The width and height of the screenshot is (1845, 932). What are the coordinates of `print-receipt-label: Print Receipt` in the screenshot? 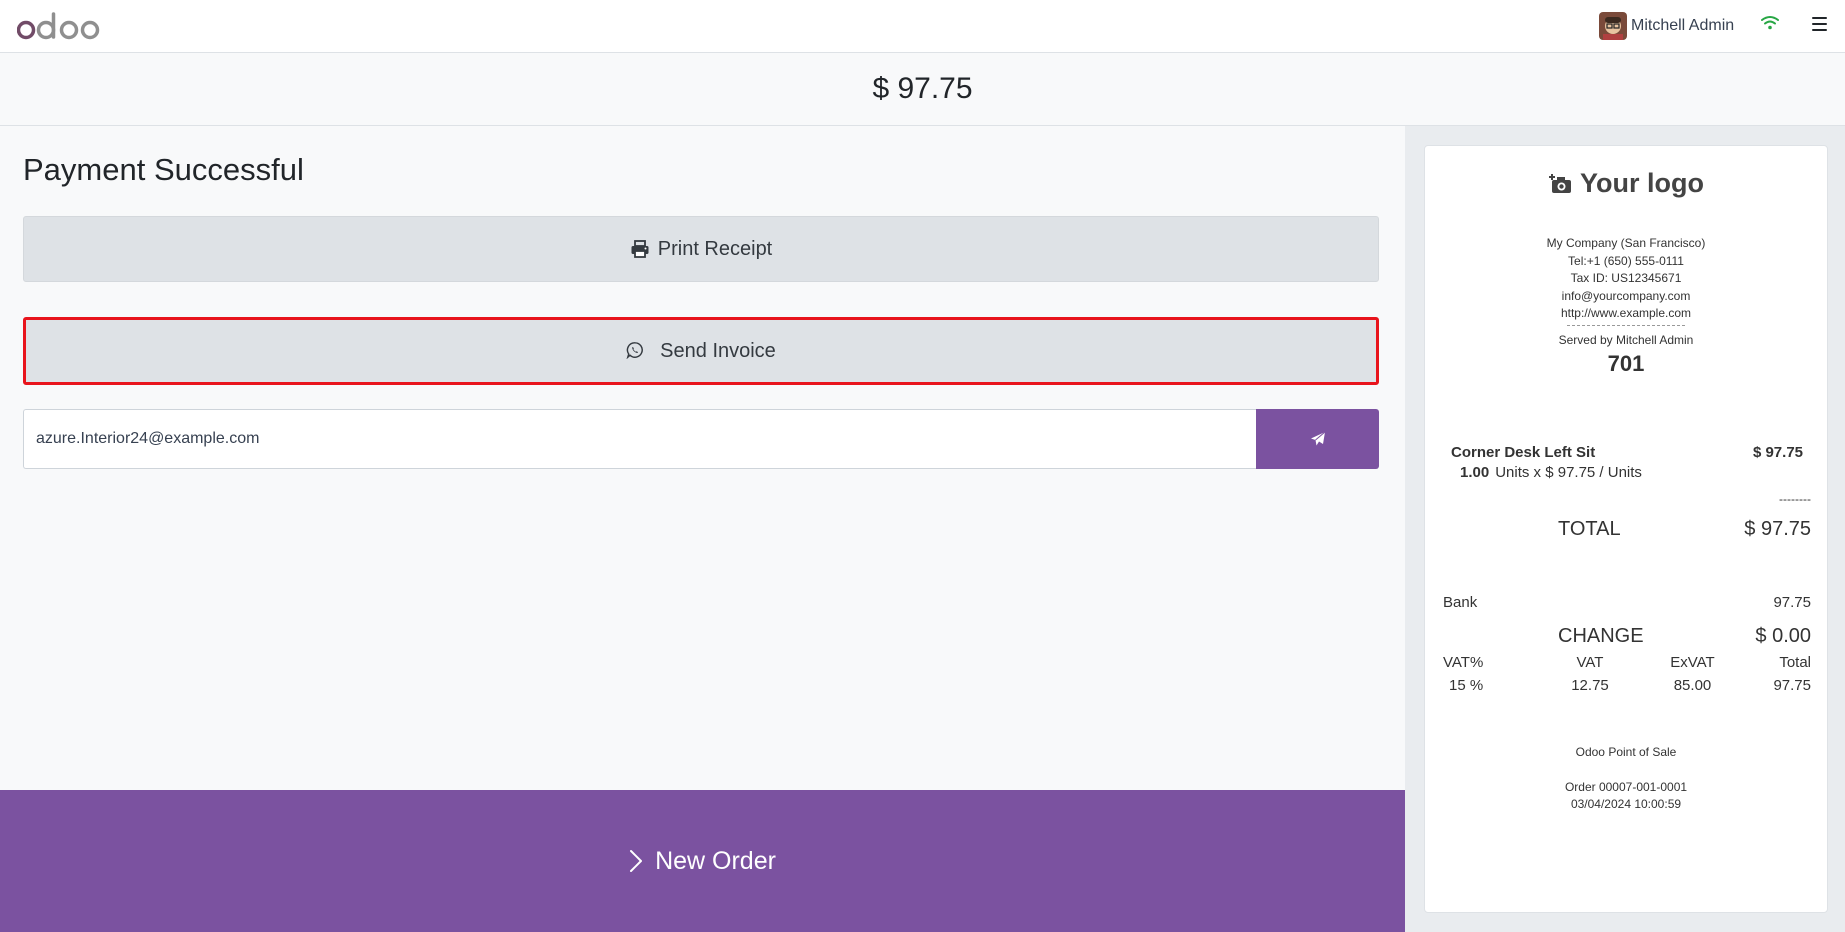 It's located at (715, 248).